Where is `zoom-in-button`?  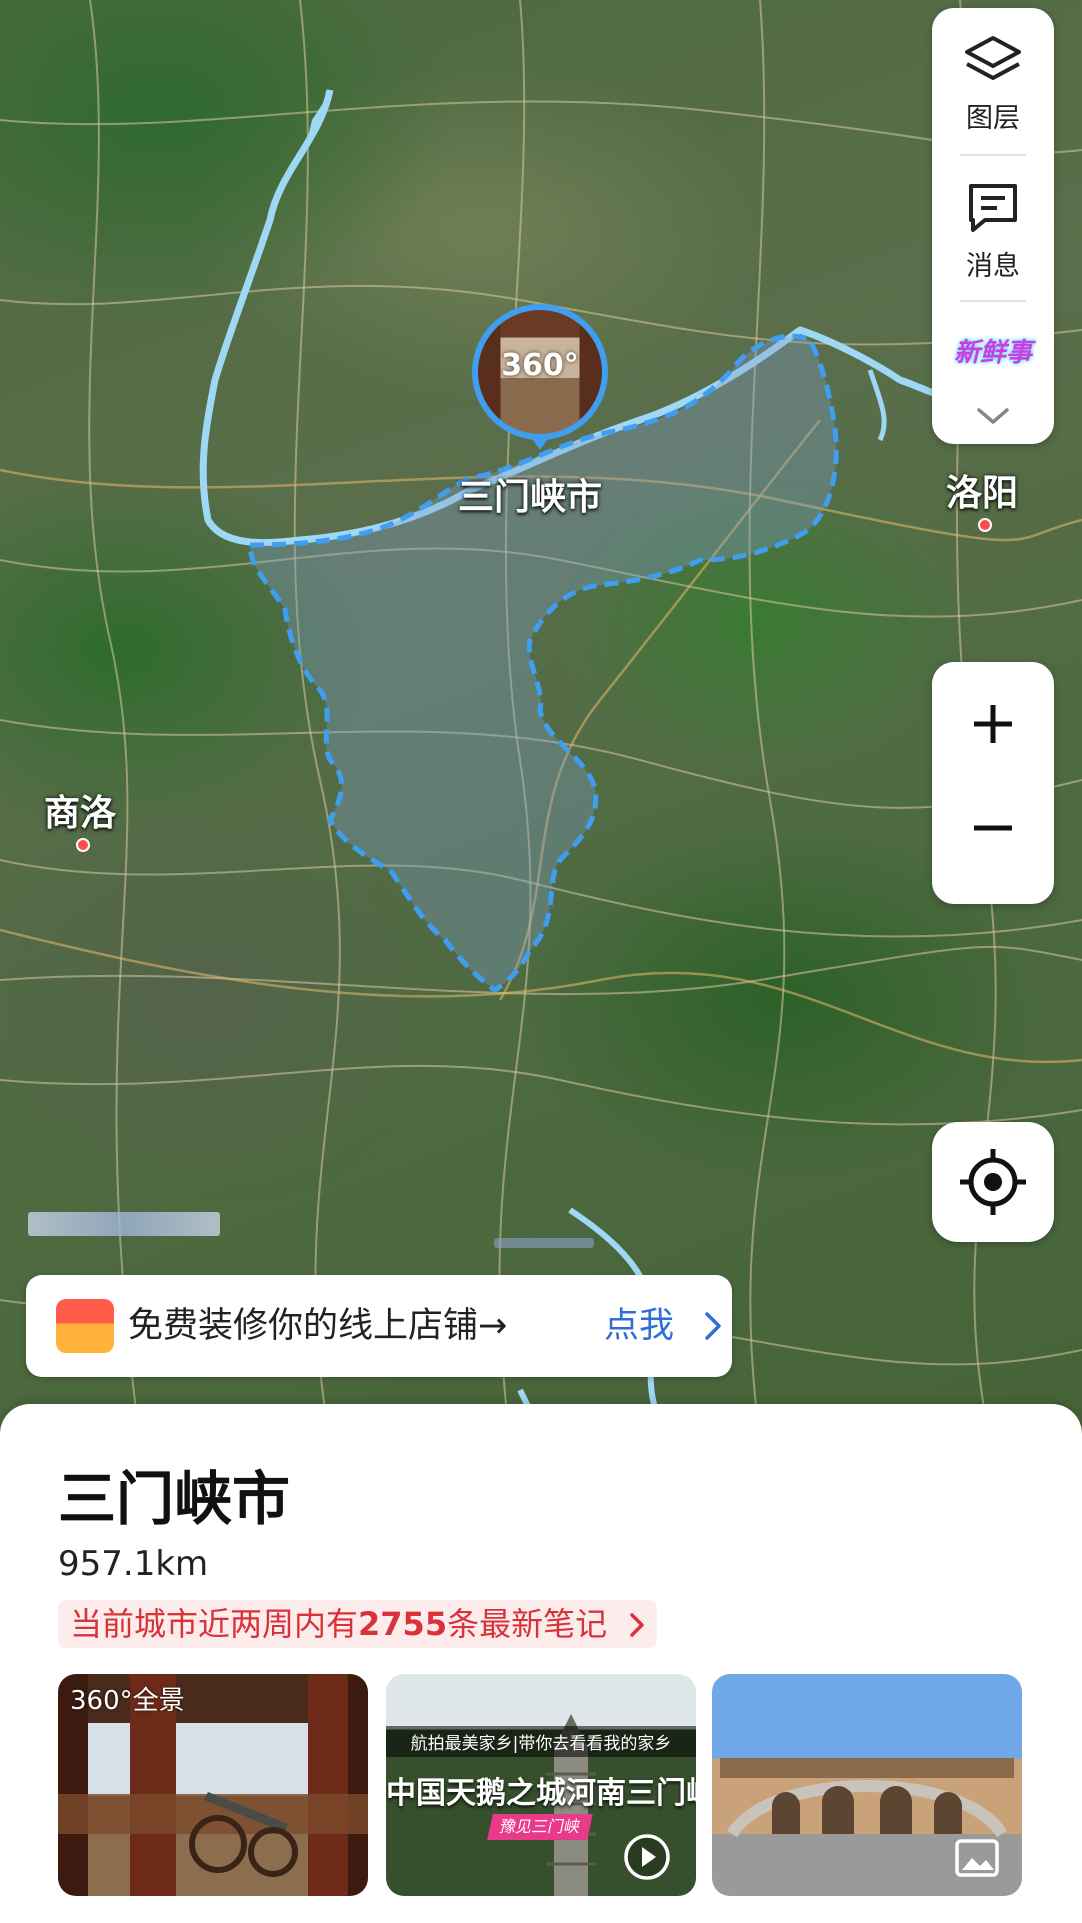 zoom-in-button is located at coordinates (993, 722).